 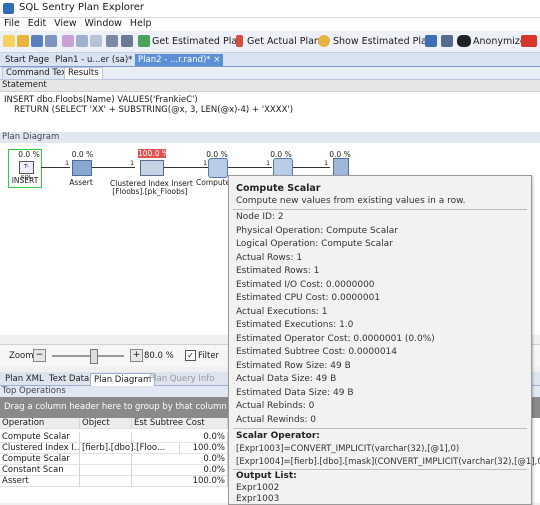 I want to click on tooltip-prop: Node ID: 2, so click(x=260, y=217).